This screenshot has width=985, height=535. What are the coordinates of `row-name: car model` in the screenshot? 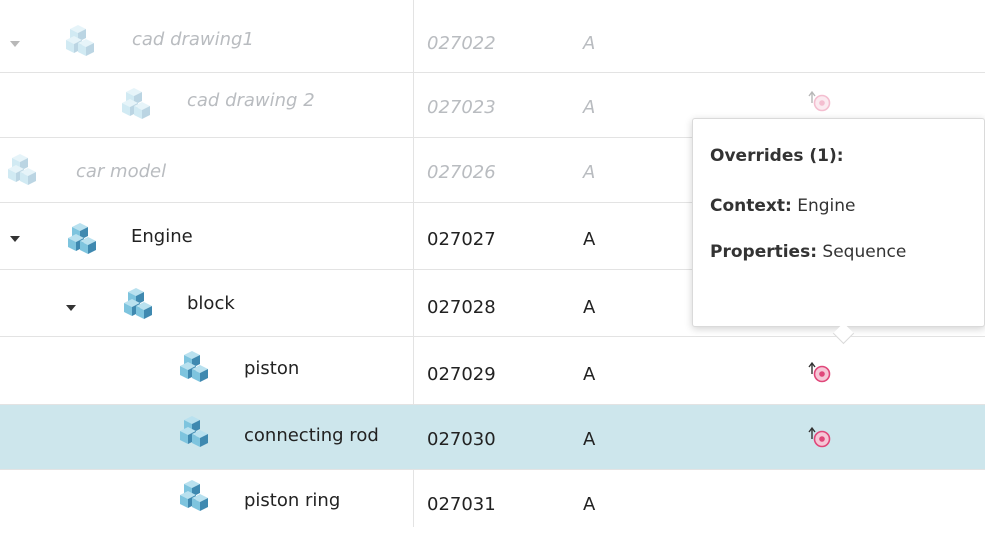 It's located at (121, 171).